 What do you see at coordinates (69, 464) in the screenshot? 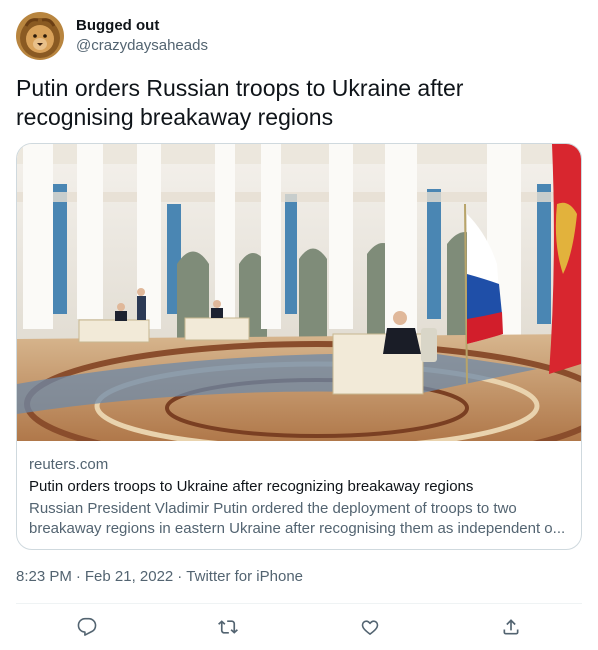
I see `card-domain: reuters.com` at bounding box center [69, 464].